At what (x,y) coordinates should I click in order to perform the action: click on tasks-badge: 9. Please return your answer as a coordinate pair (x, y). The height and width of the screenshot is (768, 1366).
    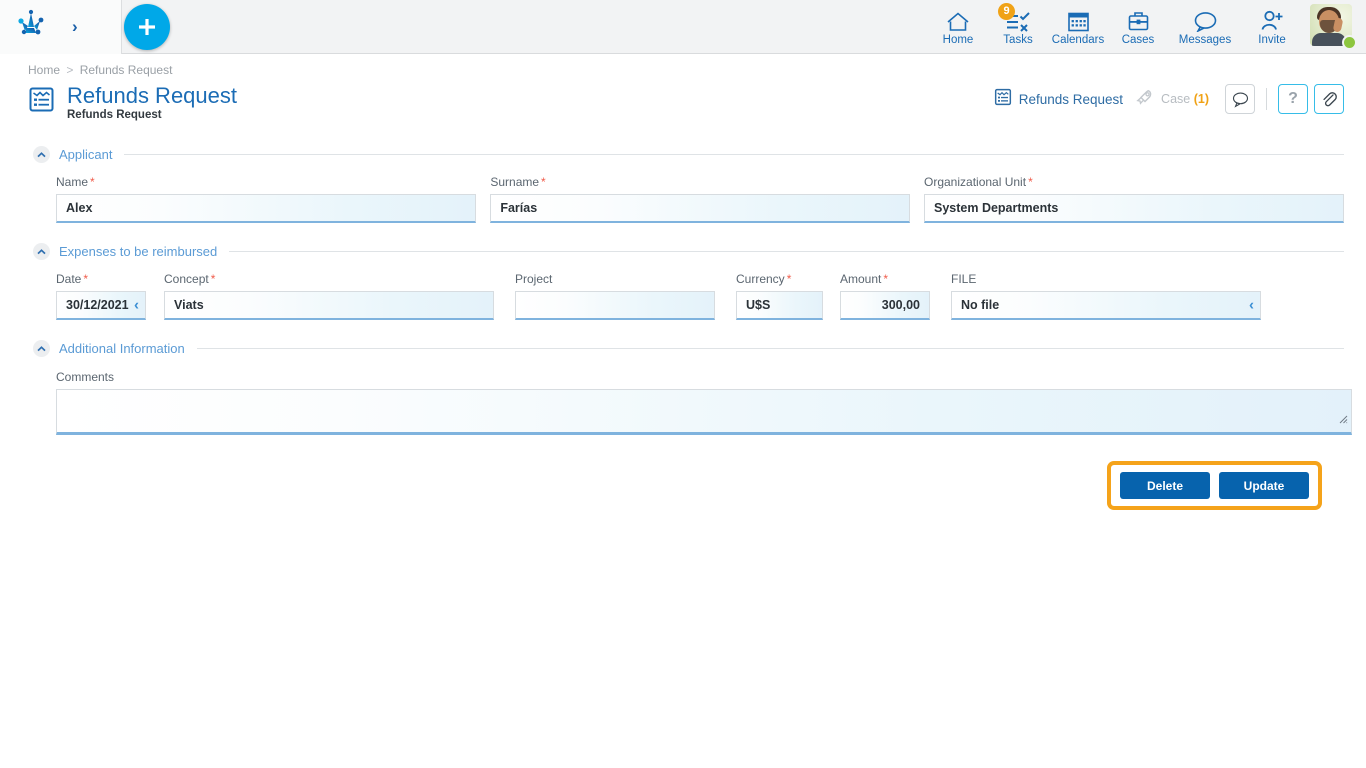
    Looking at the image, I should click on (1006, 11).